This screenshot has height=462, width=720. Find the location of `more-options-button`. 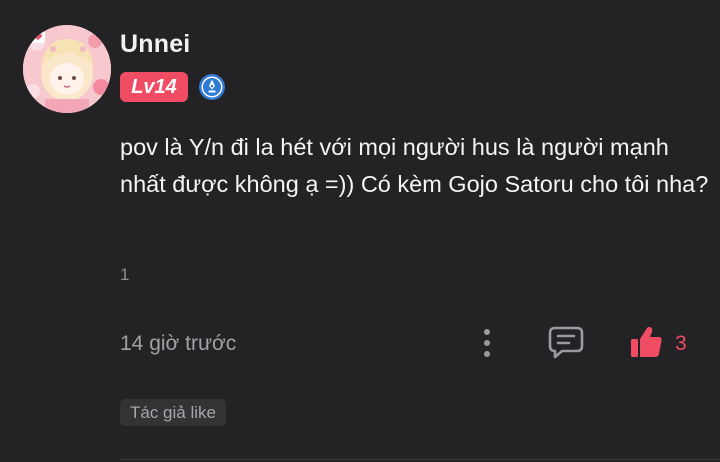

more-options-button is located at coordinates (487, 343).